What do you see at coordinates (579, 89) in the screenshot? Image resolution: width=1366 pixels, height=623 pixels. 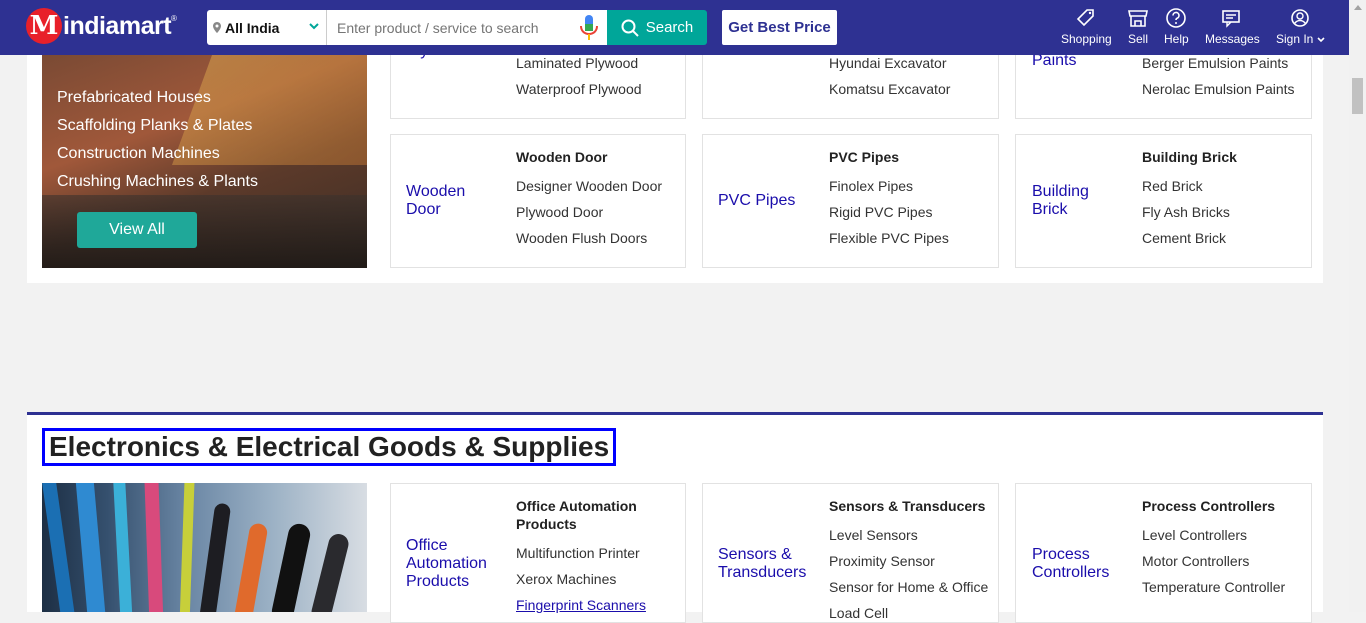 I see `card-link: Waterproof Plywood` at bounding box center [579, 89].